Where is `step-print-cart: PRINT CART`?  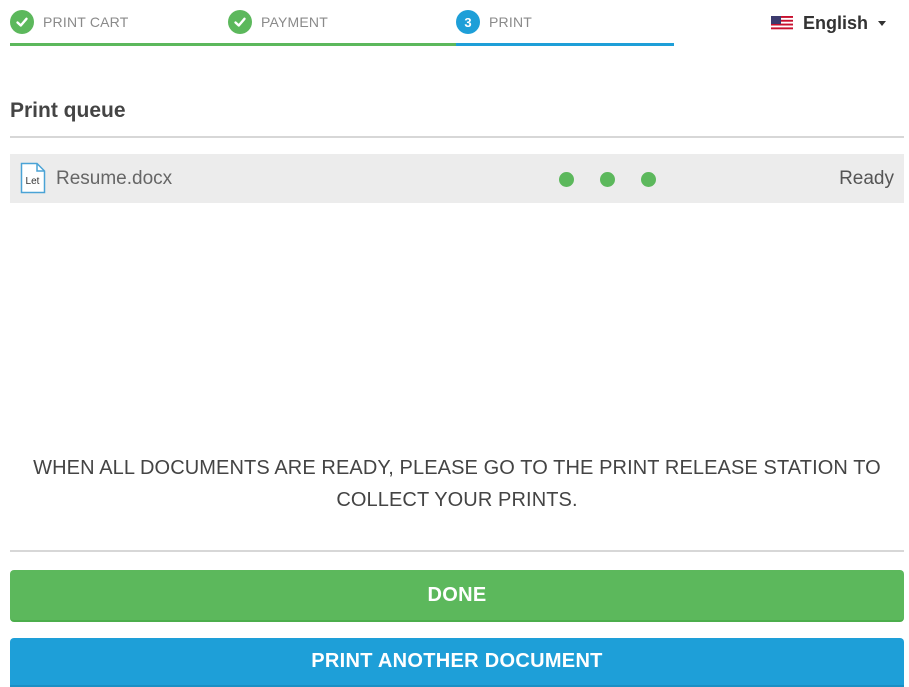
step-print-cart: PRINT CART is located at coordinates (119, 23).